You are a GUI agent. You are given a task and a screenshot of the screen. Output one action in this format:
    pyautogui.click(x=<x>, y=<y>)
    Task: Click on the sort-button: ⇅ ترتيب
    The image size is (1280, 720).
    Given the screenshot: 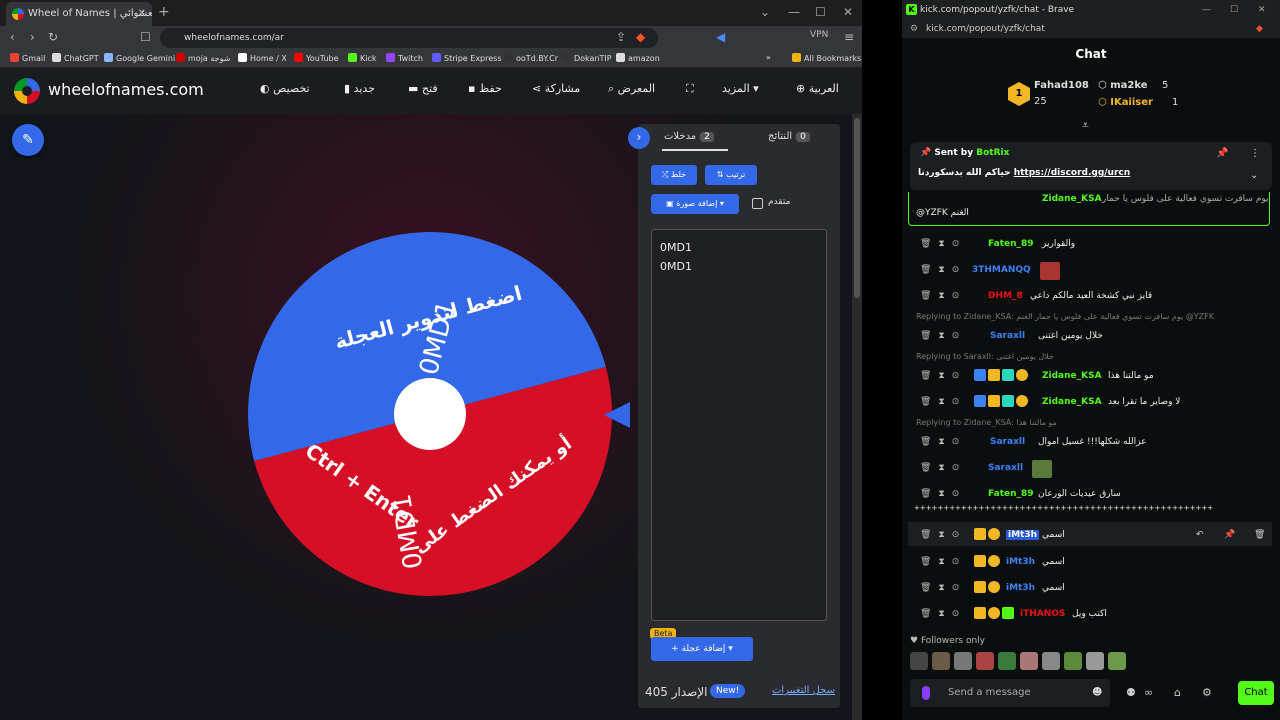 What is the action you would take?
    pyautogui.click(x=731, y=175)
    